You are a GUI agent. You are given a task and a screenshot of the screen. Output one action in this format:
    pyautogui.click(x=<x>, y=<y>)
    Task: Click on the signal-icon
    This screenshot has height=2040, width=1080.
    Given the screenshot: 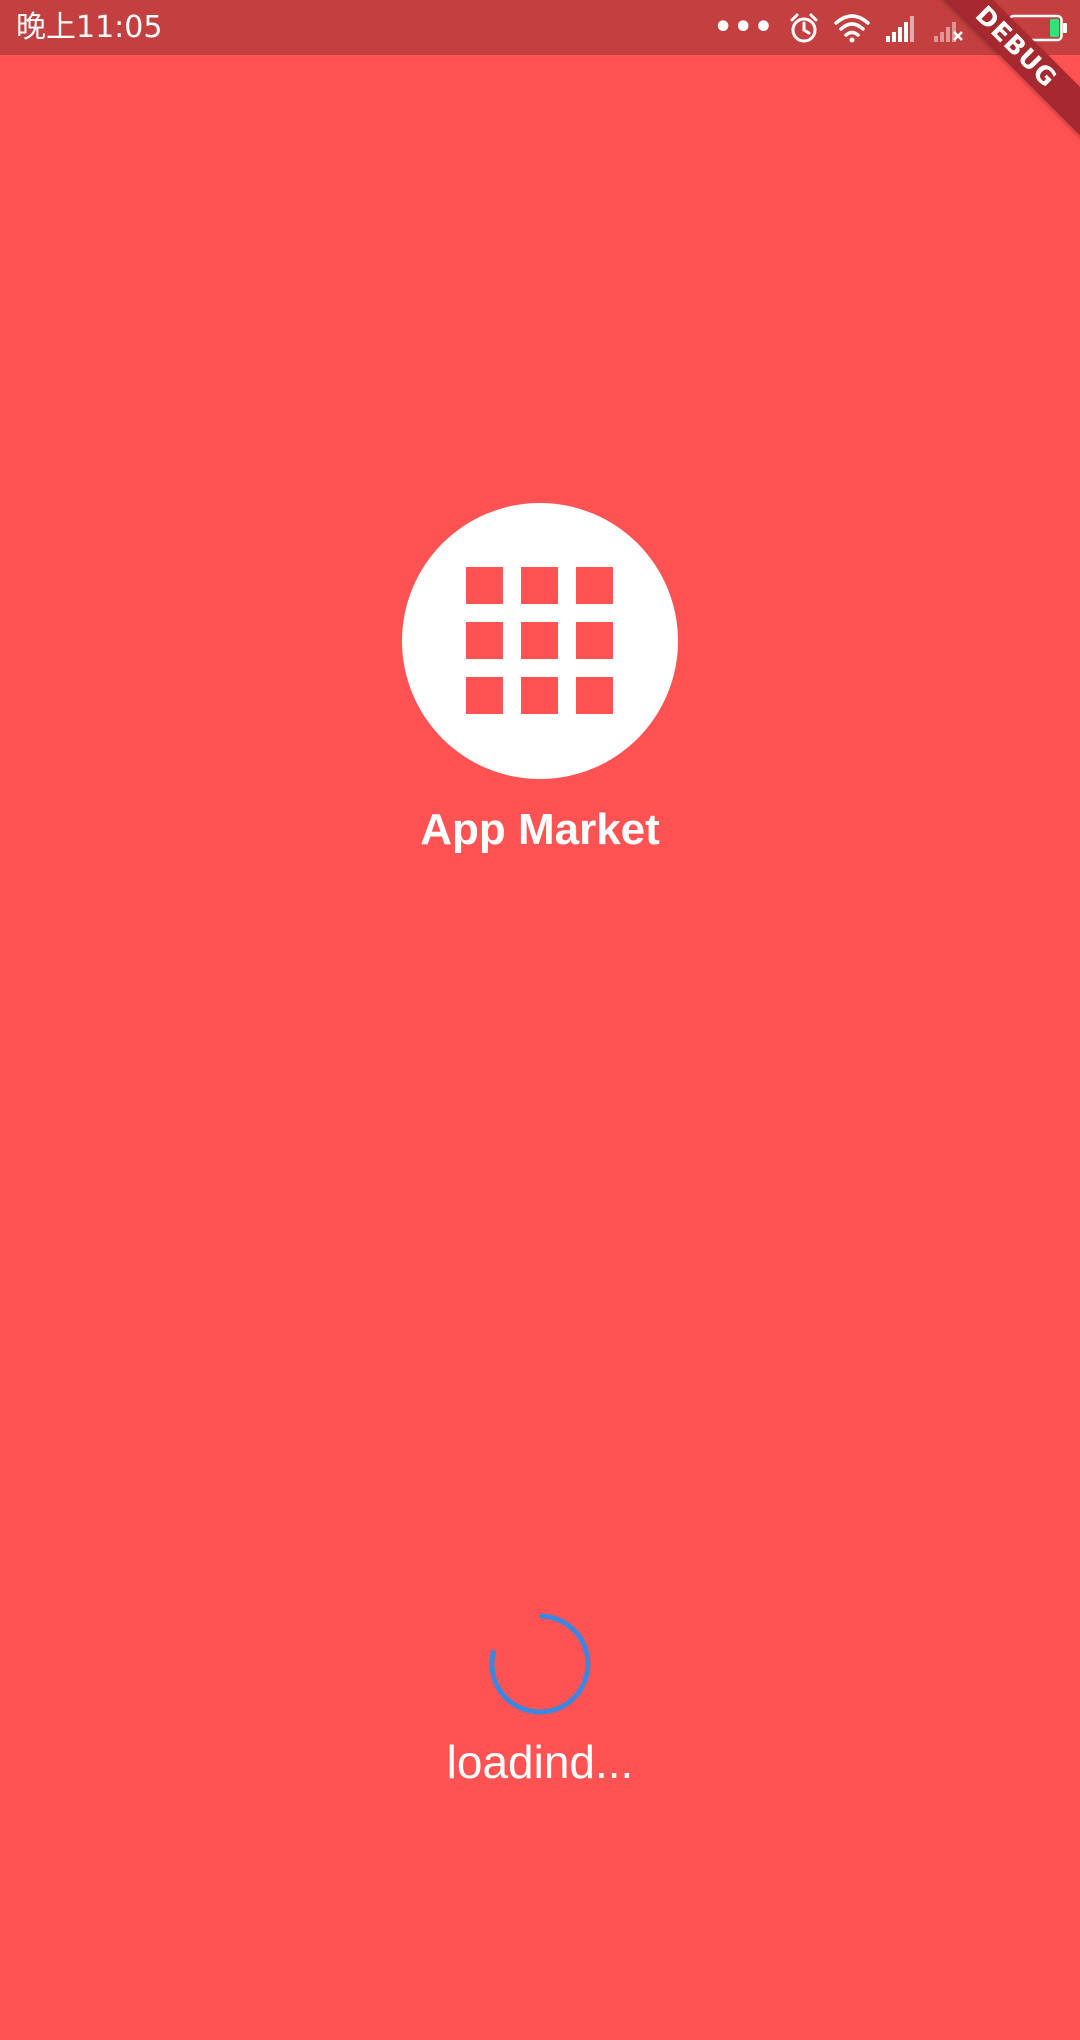 What is the action you would take?
    pyautogui.click(x=901, y=28)
    